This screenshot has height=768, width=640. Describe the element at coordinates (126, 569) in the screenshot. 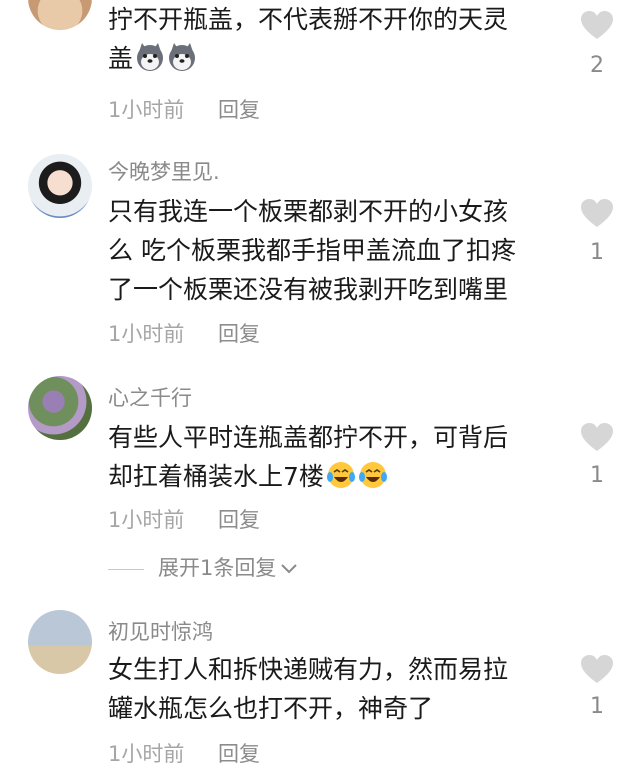

I see `divider` at that location.